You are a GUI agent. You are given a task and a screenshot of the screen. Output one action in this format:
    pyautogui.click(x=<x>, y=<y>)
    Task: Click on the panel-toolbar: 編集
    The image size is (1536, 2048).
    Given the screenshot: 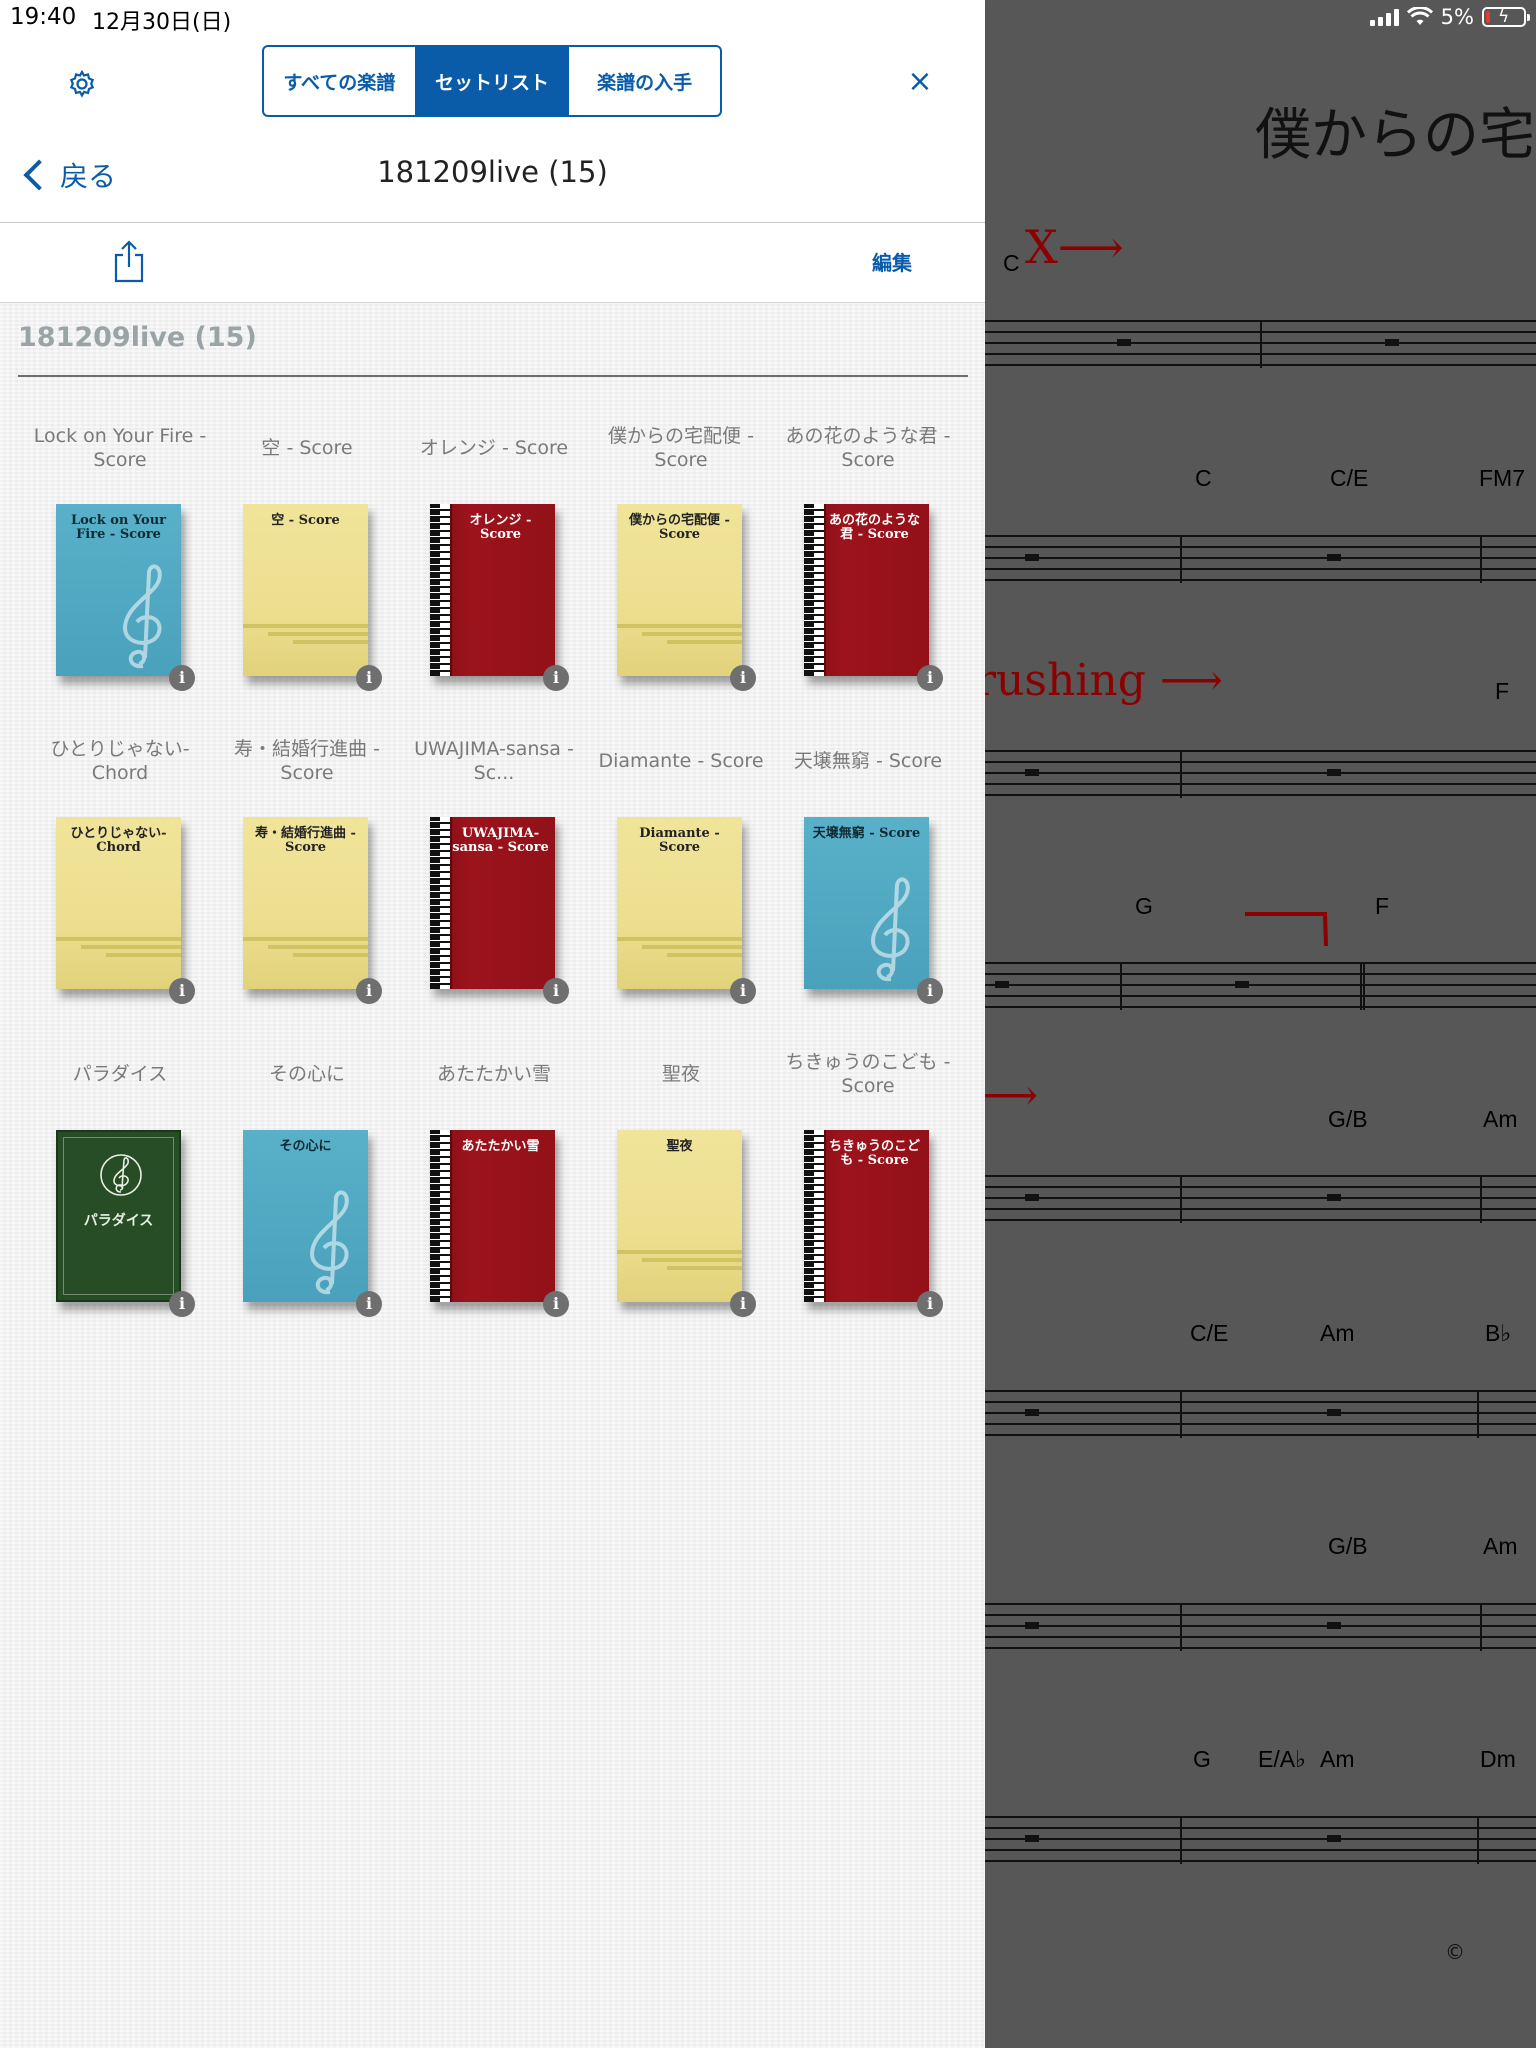 What is the action you would take?
    pyautogui.click(x=492, y=263)
    